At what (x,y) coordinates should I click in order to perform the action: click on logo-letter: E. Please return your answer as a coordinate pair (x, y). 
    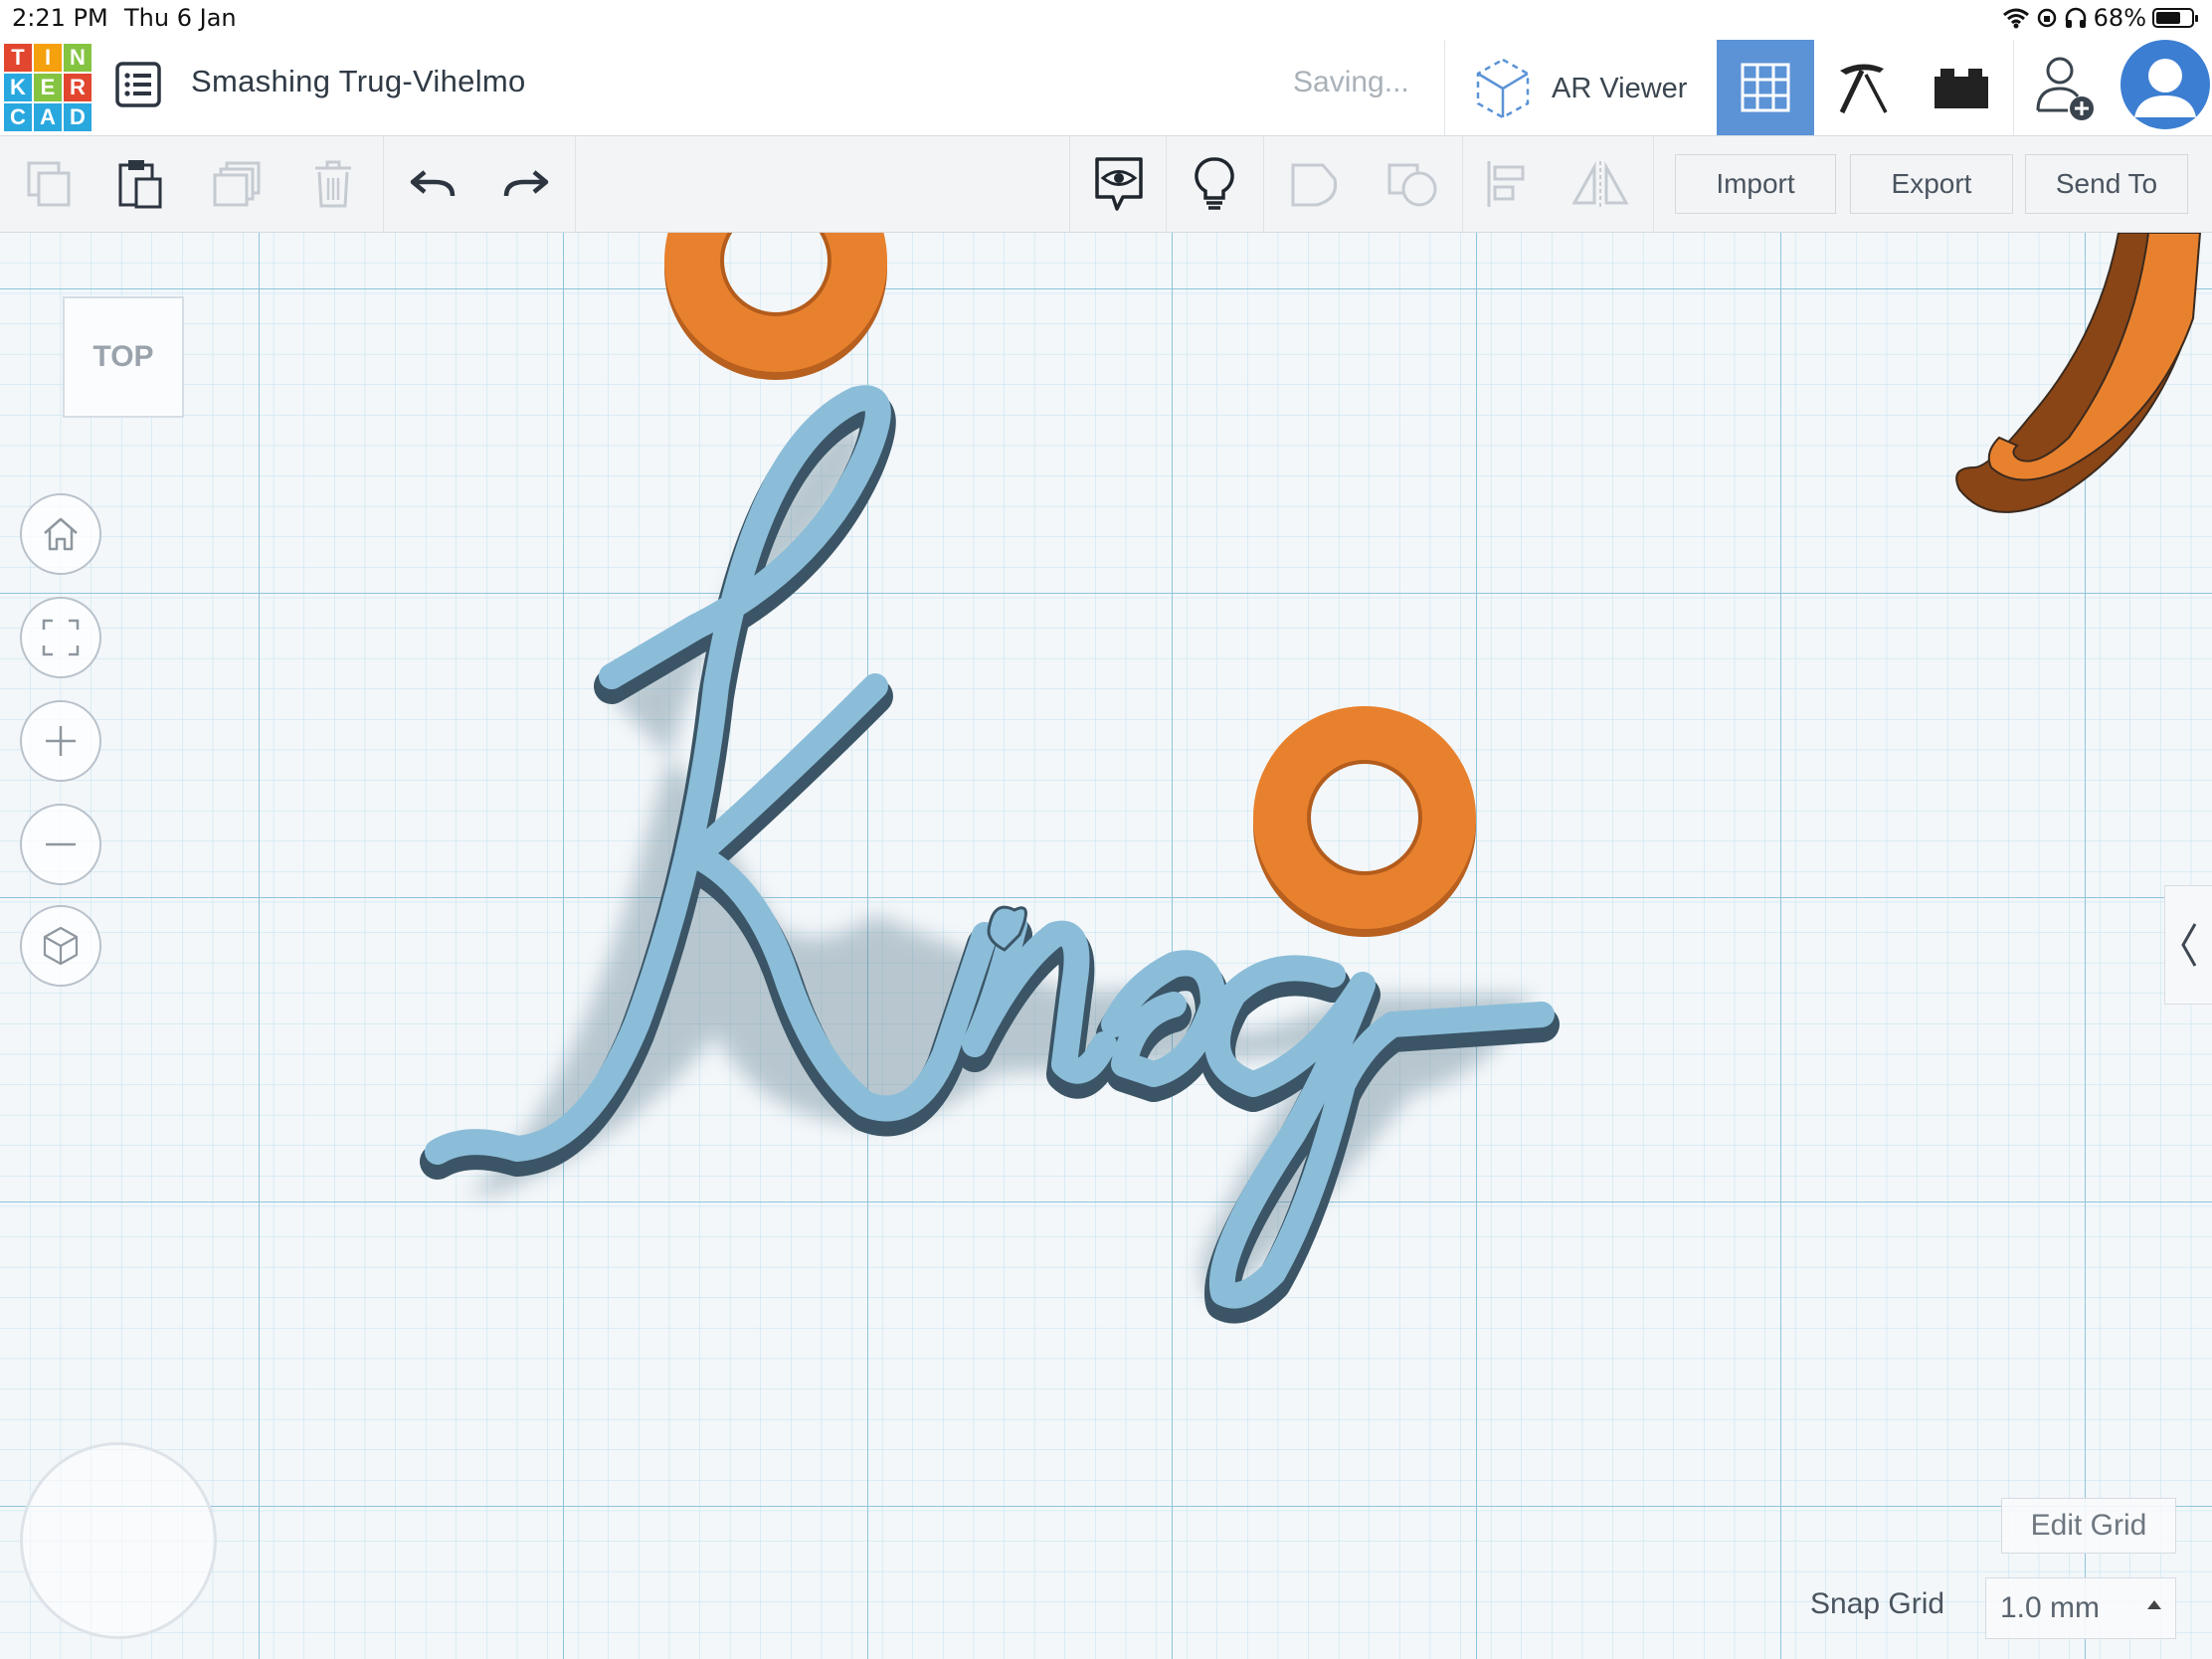
    Looking at the image, I should click on (48, 87).